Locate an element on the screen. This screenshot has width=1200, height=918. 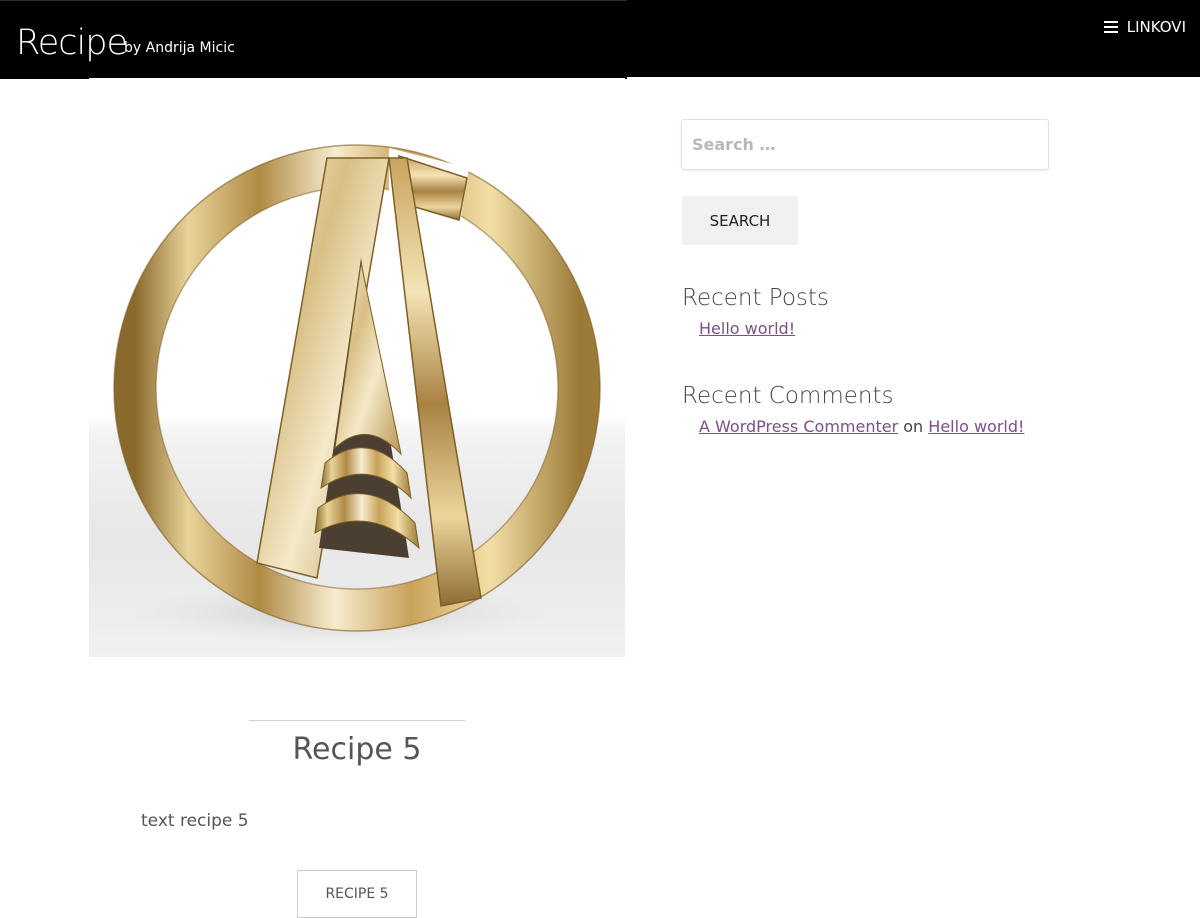
search-input is located at coordinates (865, 144).